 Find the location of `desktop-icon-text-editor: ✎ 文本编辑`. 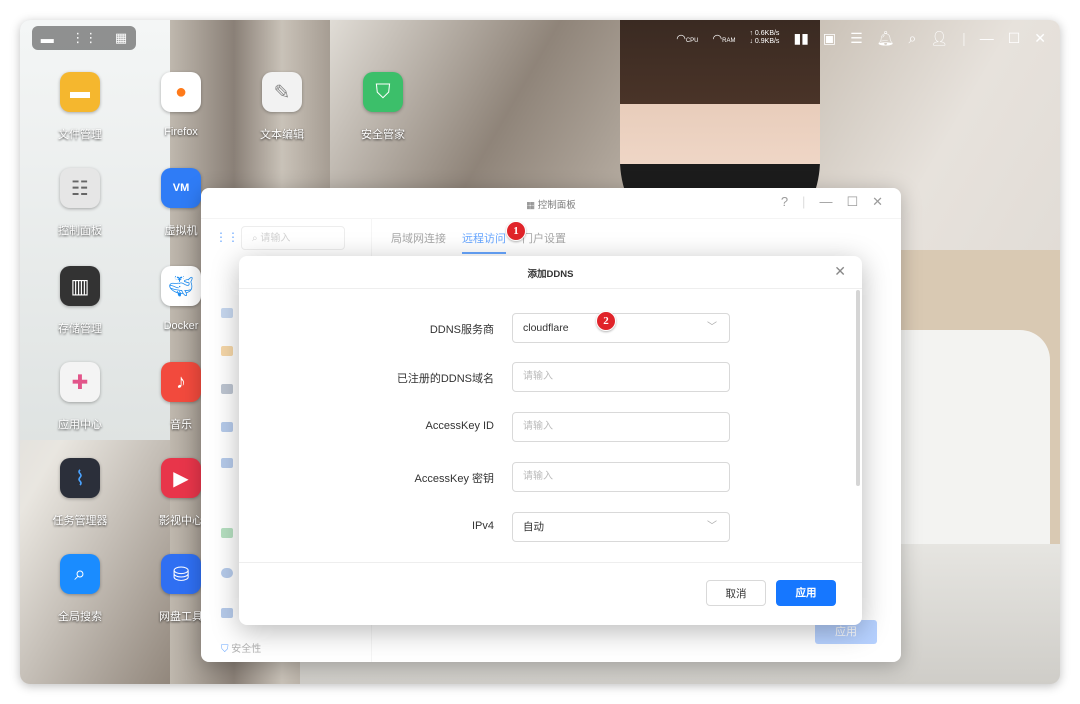

desktop-icon-text-editor: ✎ 文本编辑 is located at coordinates (282, 107).